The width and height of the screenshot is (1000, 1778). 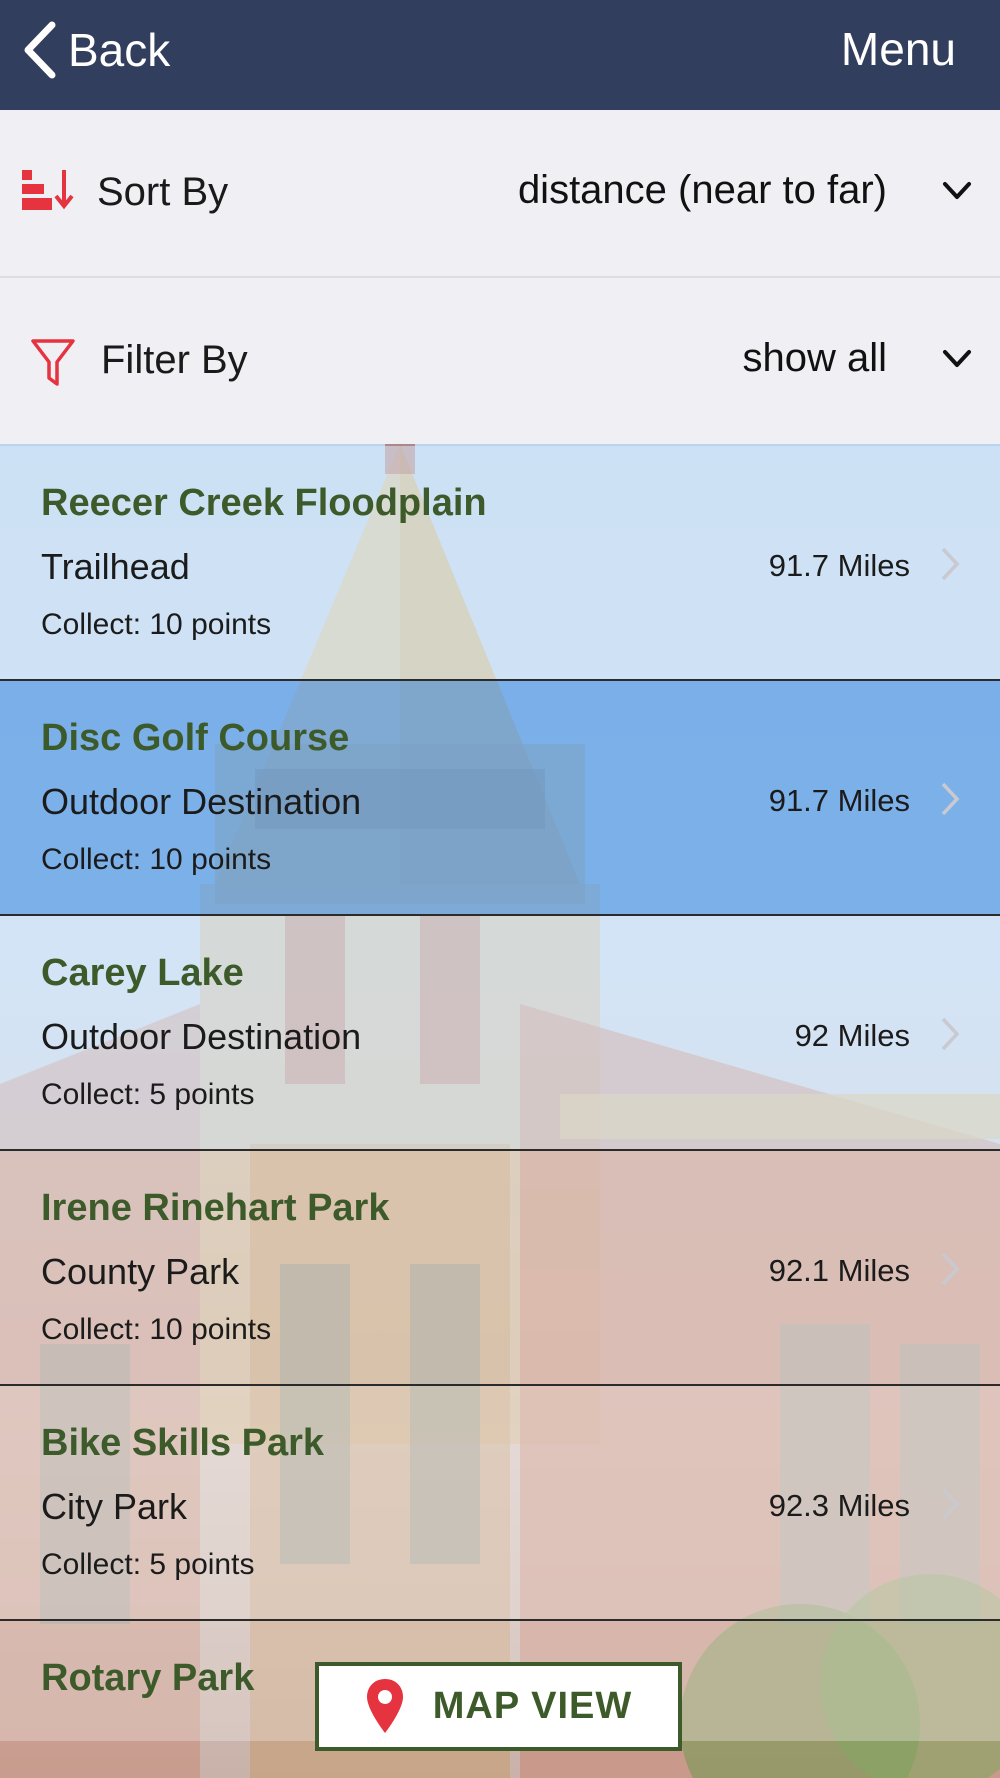 I want to click on sort-label: Sort By, so click(x=163, y=192).